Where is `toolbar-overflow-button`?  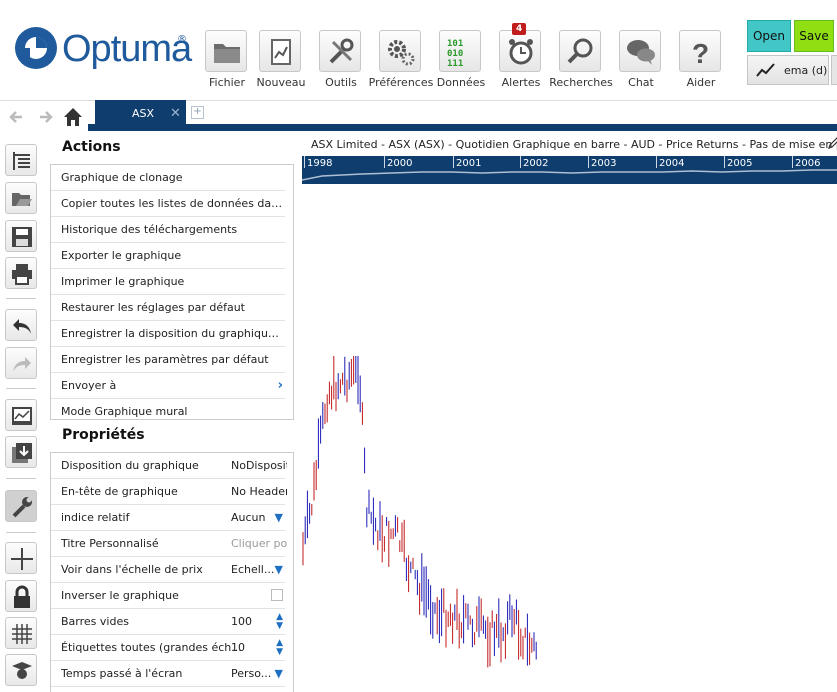
toolbar-overflow-button is located at coordinates (834, 70).